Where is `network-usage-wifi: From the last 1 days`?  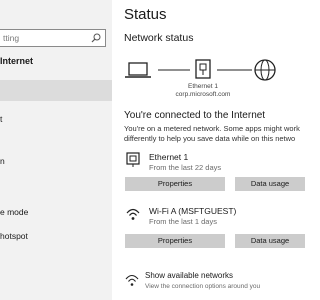
network-usage-wifi: From the last 1 days is located at coordinates (183, 221).